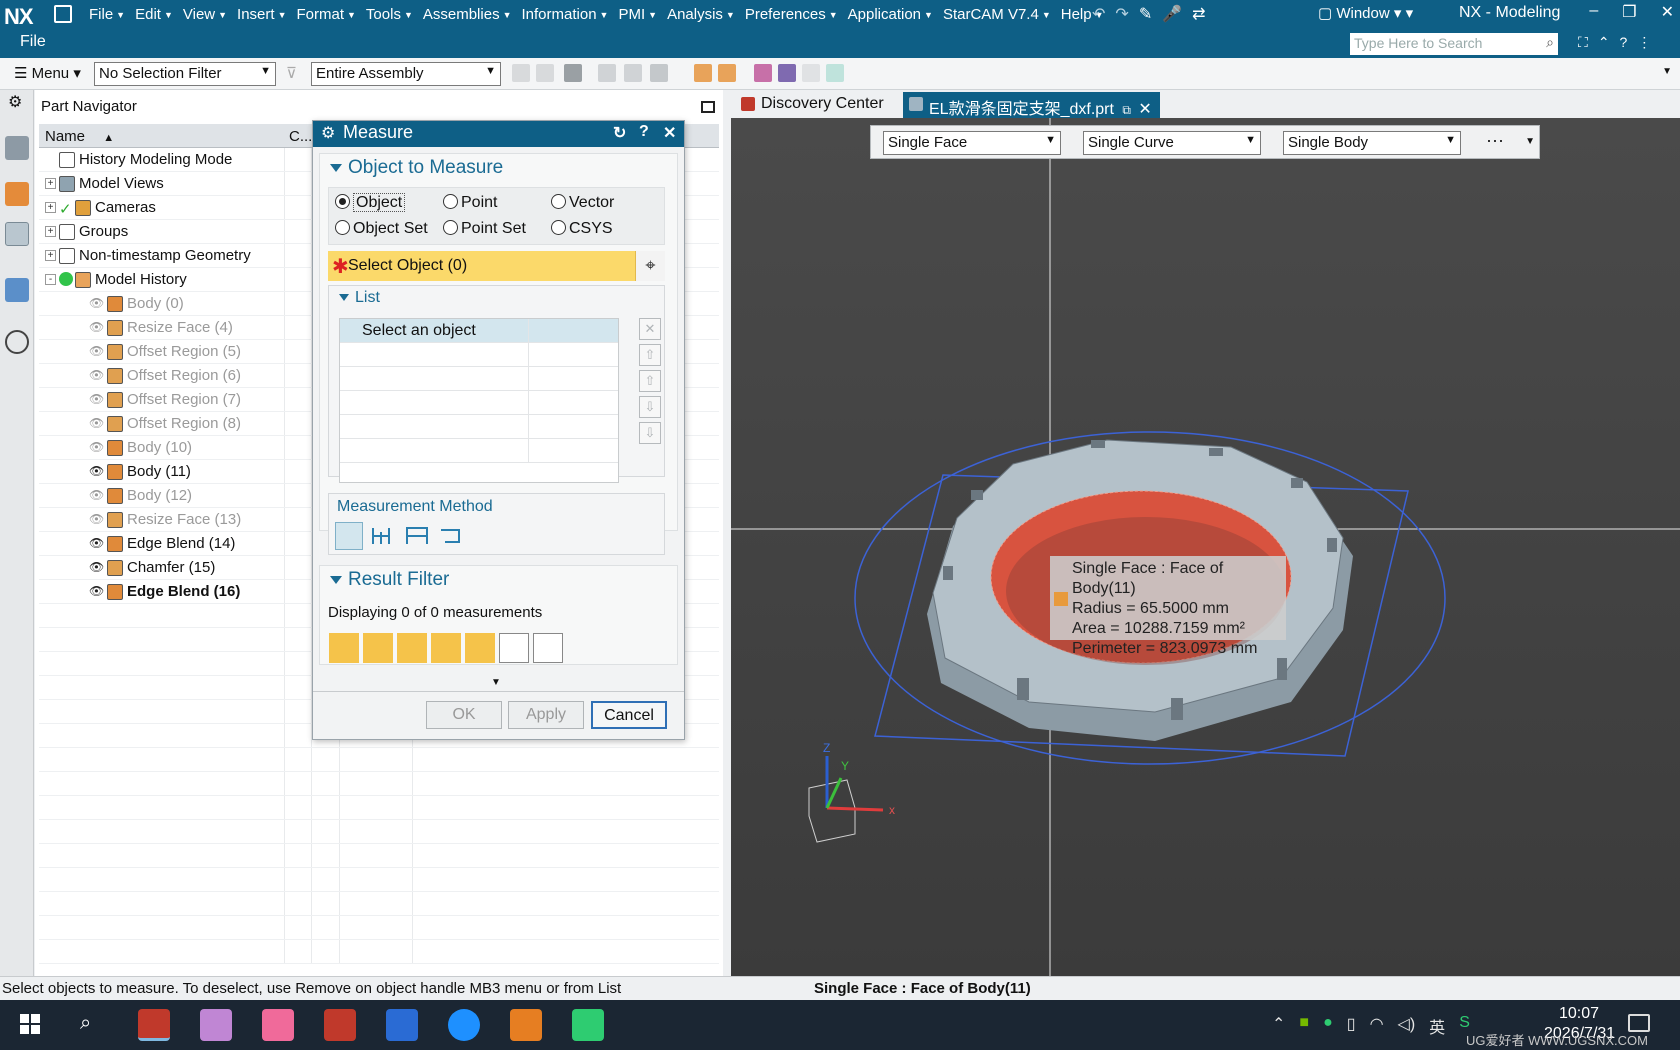 The image size is (1680, 1050). Describe the element at coordinates (629, 715) in the screenshot. I see `cancel-button: Cancel` at that location.